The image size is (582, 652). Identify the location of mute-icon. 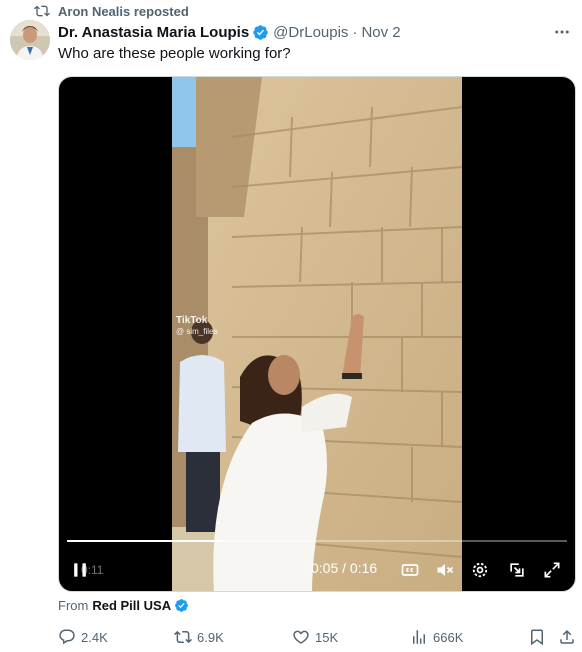
(445, 570).